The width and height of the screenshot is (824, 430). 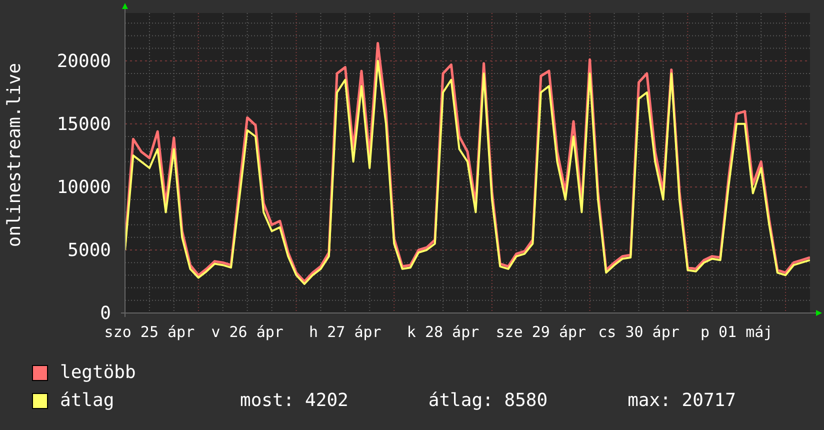 What do you see at coordinates (682, 401) in the screenshot?
I see `legend-stat: max: 20717` at bounding box center [682, 401].